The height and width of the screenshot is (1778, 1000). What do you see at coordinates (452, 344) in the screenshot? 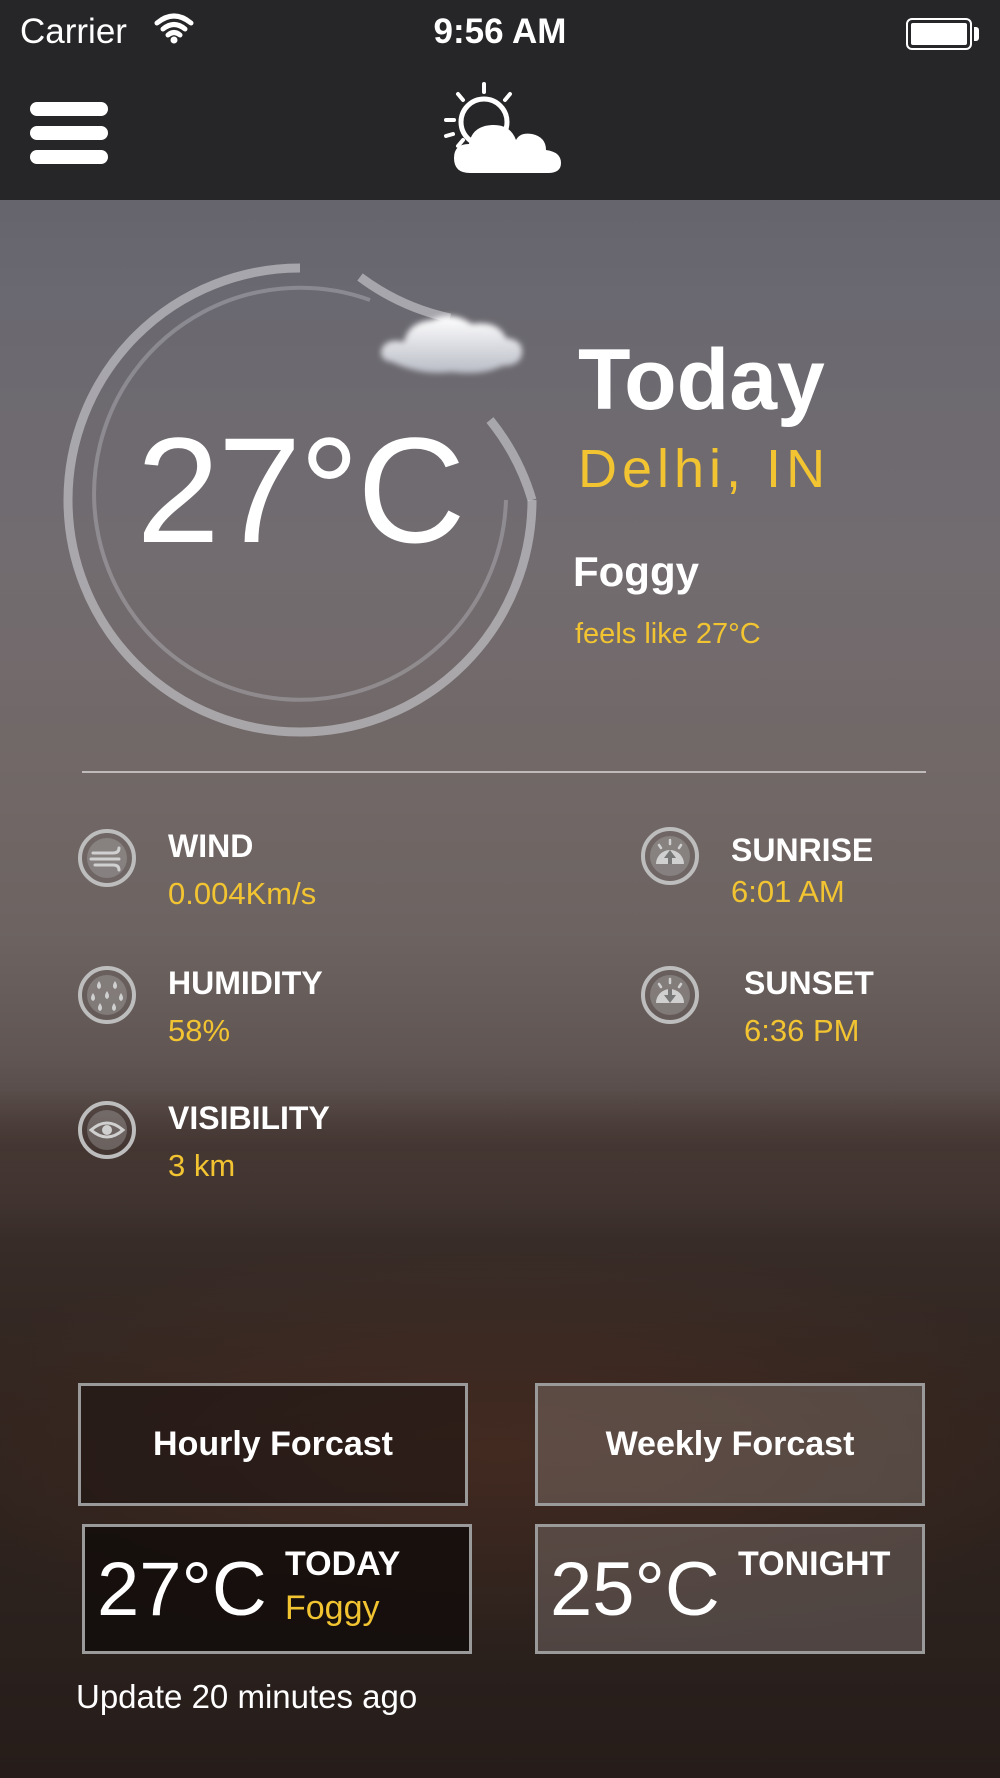
I see `cloud-icon` at bounding box center [452, 344].